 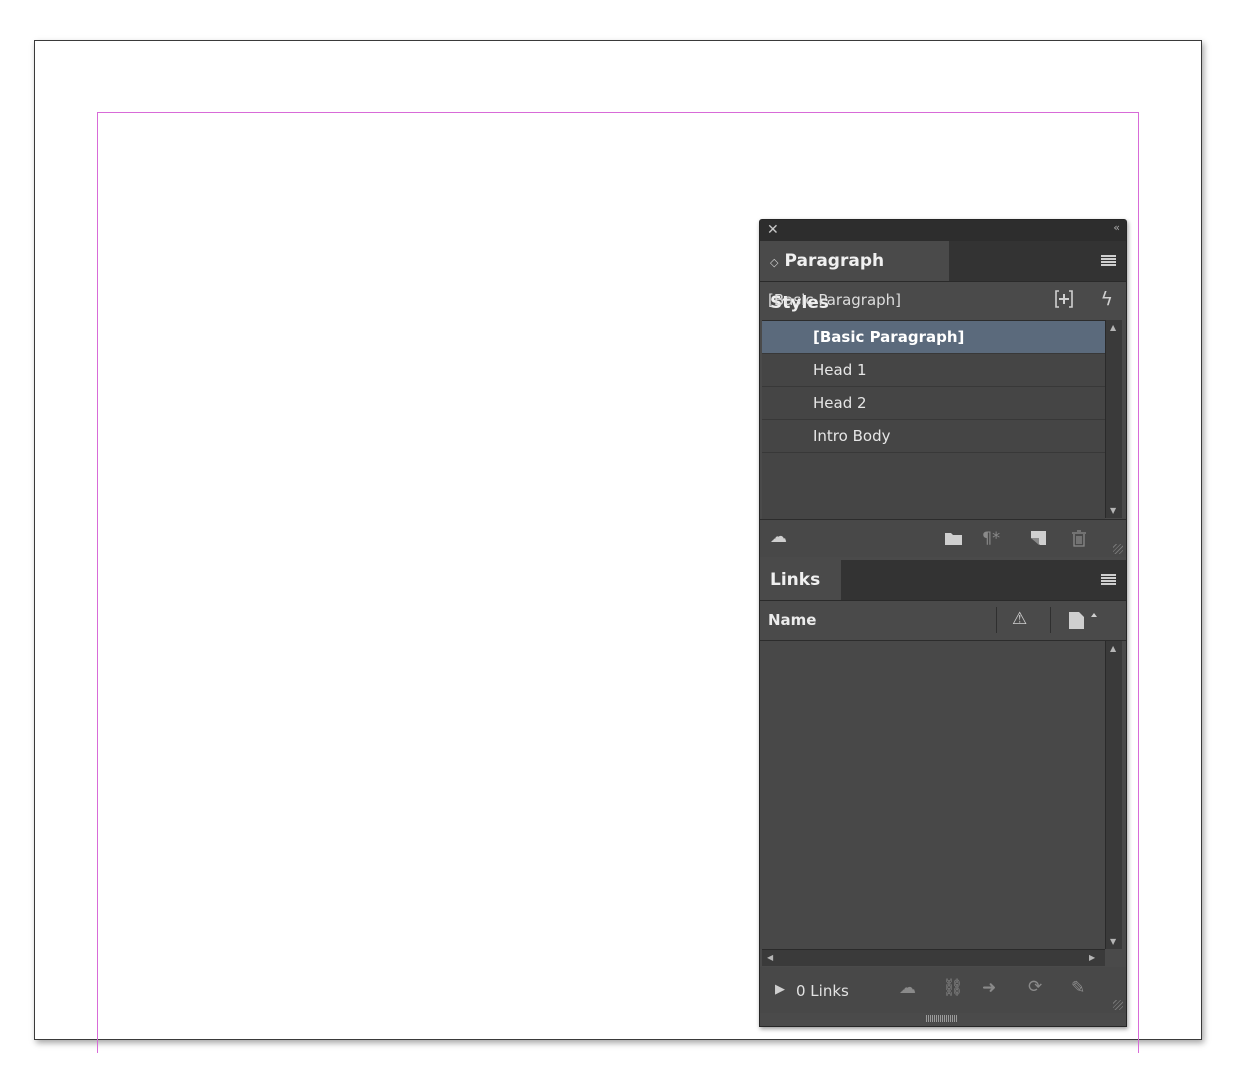 I want to click on scroll-left-icon: ◀, so click(x=770, y=957).